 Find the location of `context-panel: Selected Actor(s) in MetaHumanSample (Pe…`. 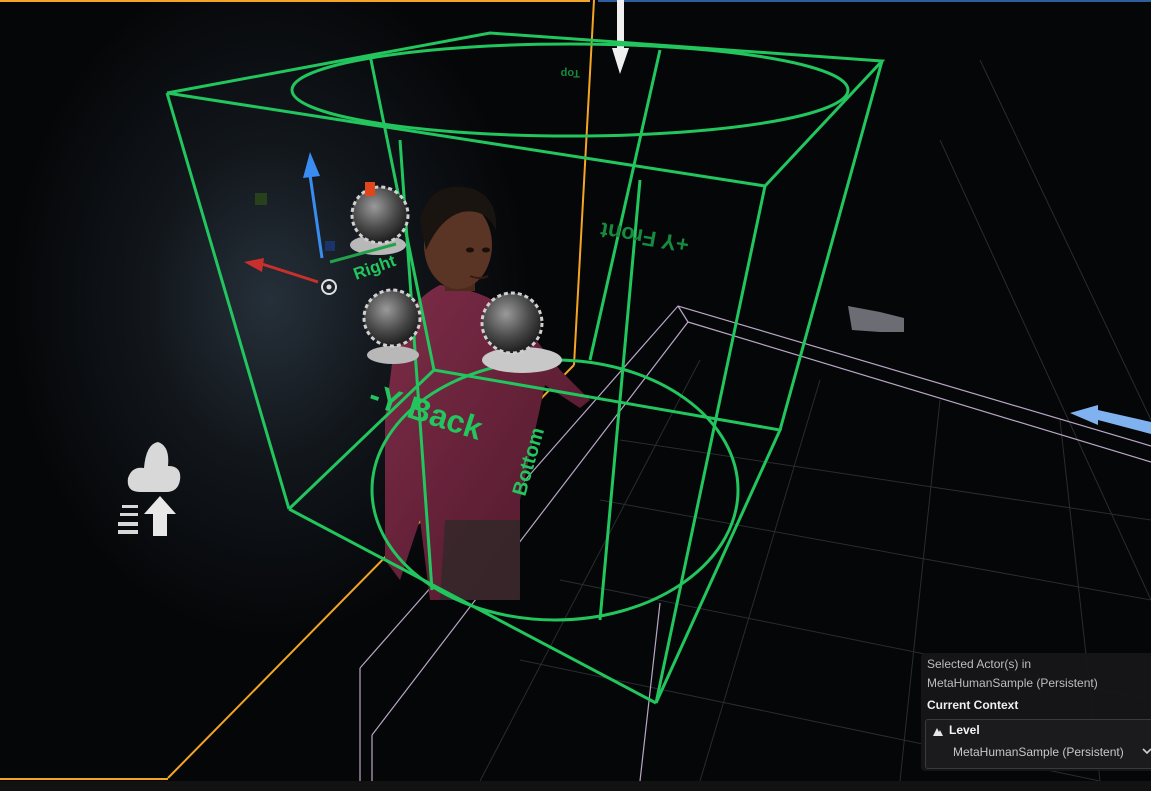

context-panel: Selected Actor(s) in MetaHumanSample (Pe… is located at coordinates (1036, 712).